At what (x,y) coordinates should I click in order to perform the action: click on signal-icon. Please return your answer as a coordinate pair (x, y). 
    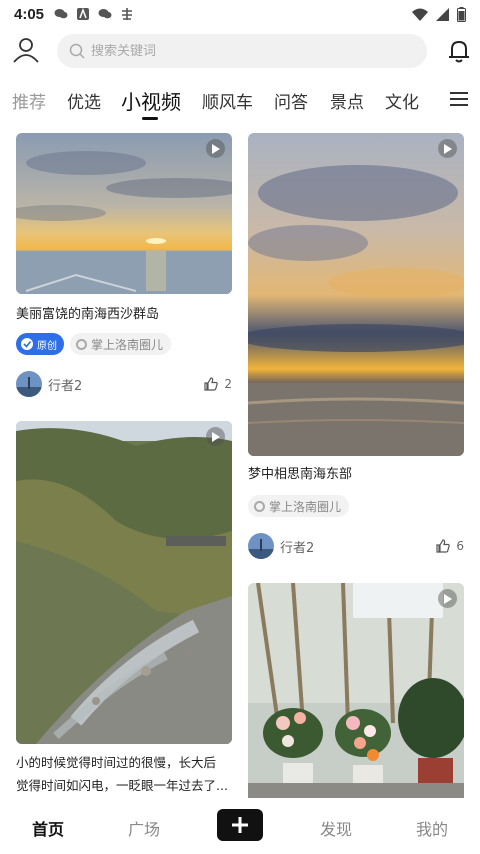
    Looking at the image, I should click on (442, 14).